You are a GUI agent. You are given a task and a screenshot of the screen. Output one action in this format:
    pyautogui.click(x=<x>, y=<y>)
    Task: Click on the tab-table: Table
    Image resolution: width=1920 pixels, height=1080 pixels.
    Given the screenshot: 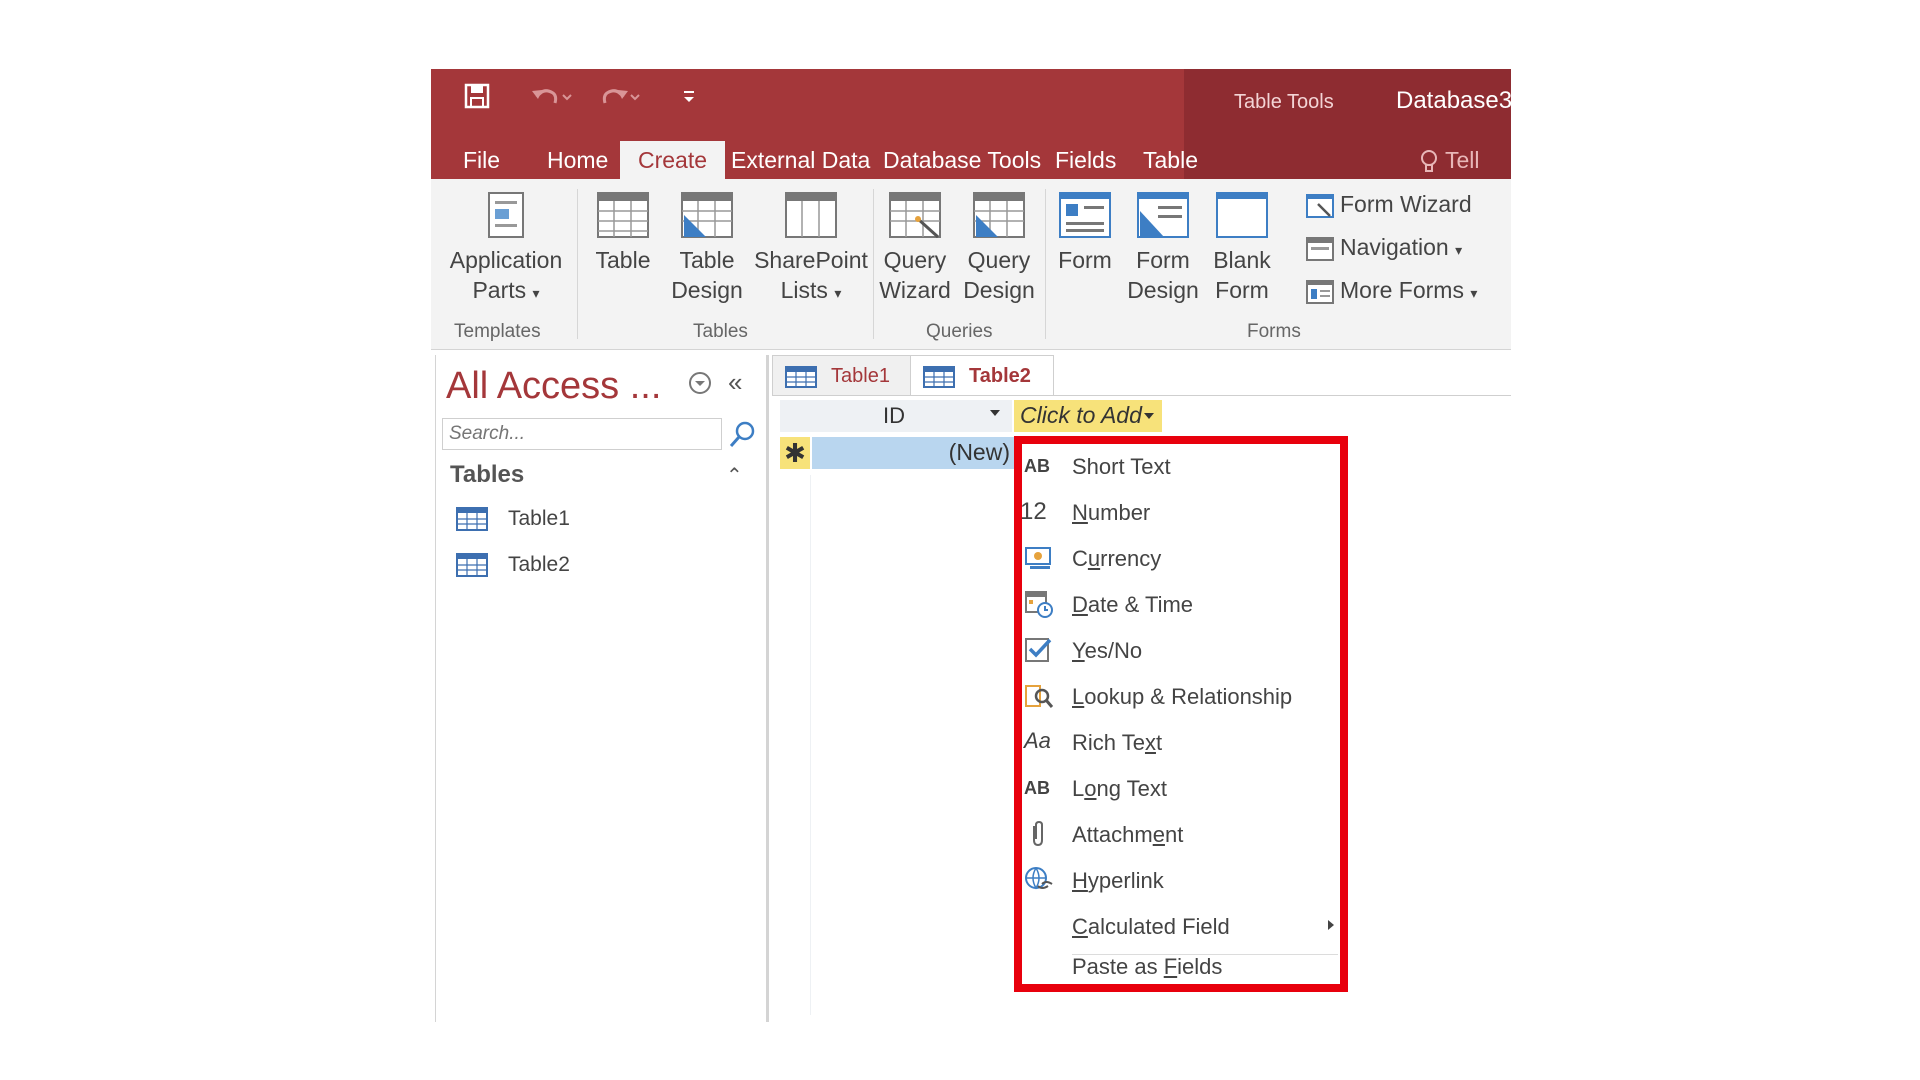 What is the action you would take?
    pyautogui.click(x=1170, y=160)
    